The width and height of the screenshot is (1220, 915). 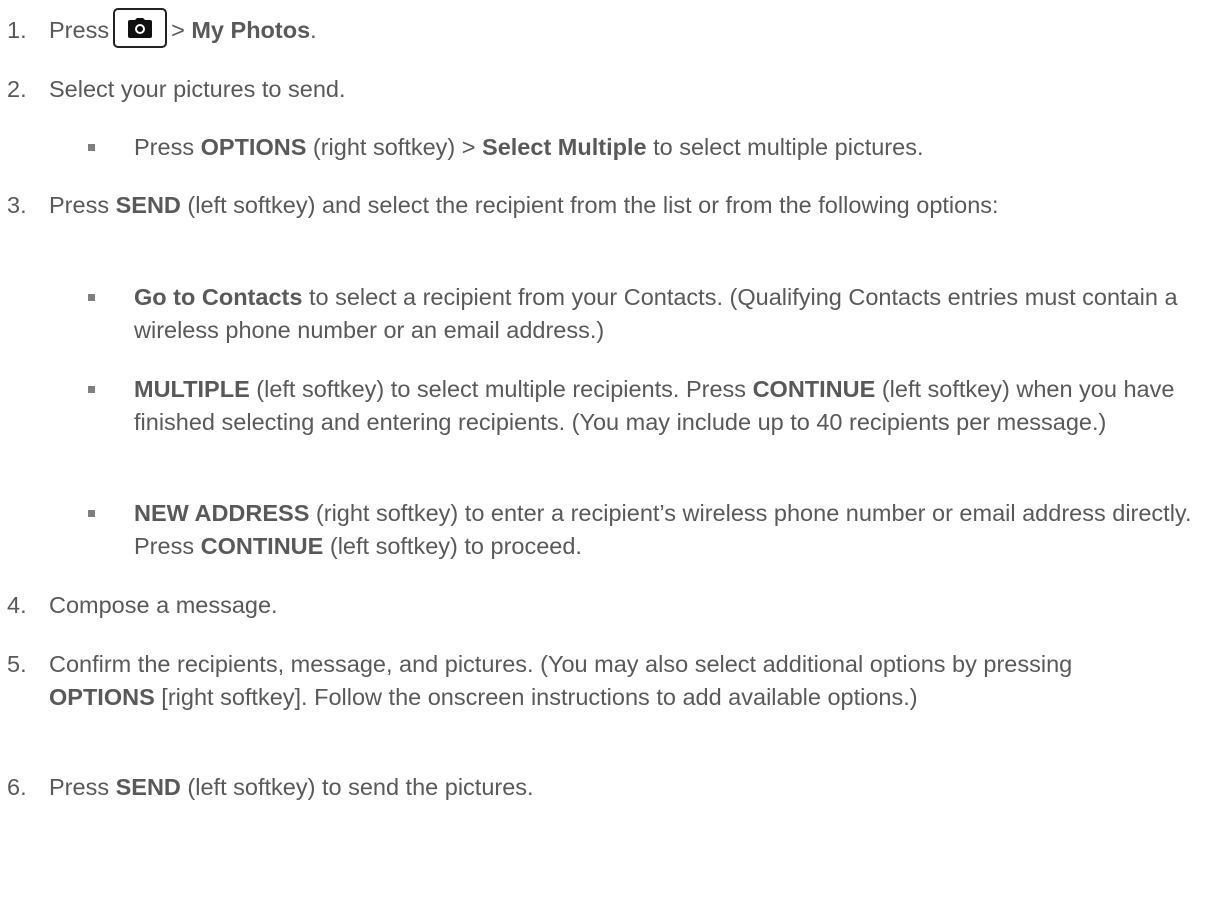 I want to click on step-number: 4., so click(x=17, y=605).